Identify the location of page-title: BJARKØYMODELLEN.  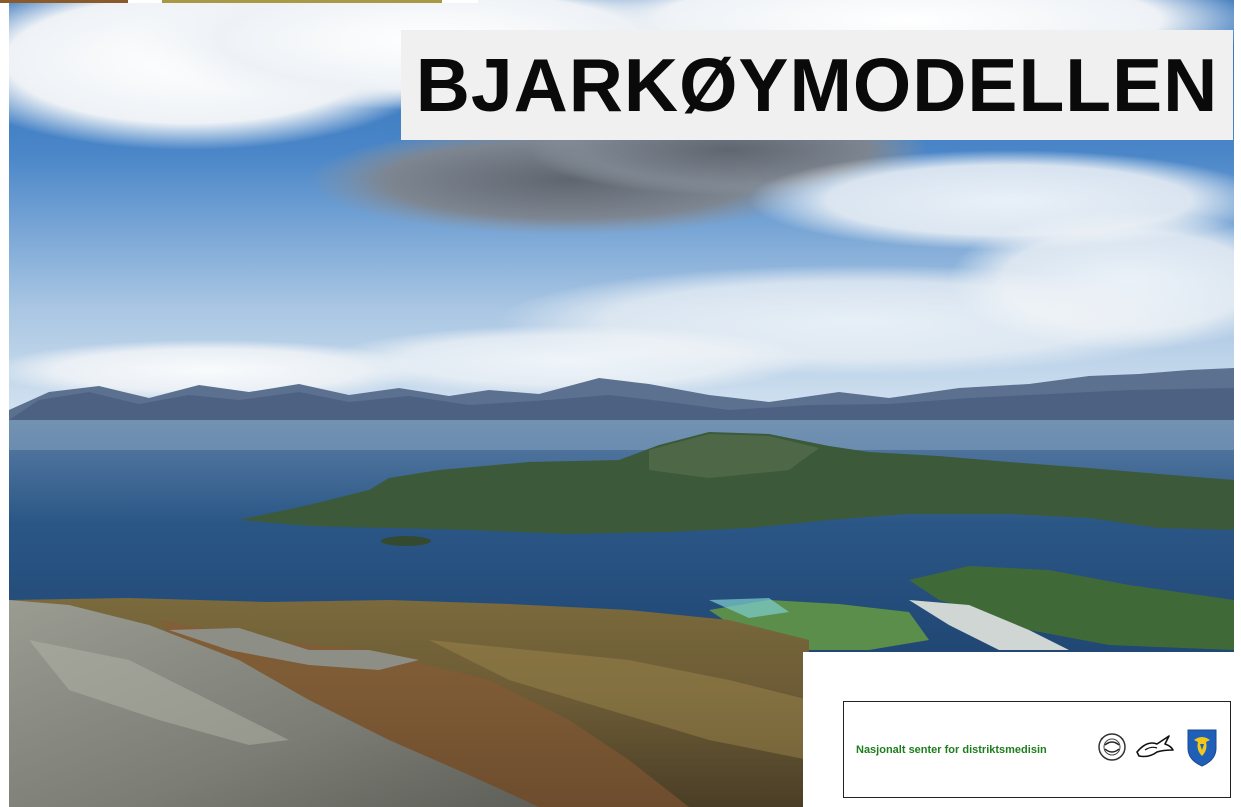
(817, 85).